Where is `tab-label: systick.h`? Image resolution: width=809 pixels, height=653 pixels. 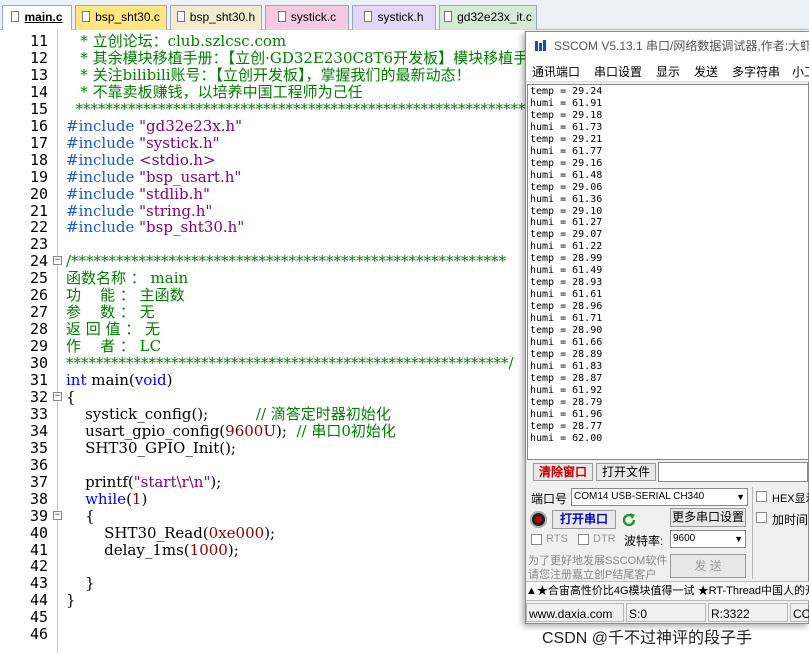
tab-label: systick.h is located at coordinates (400, 17).